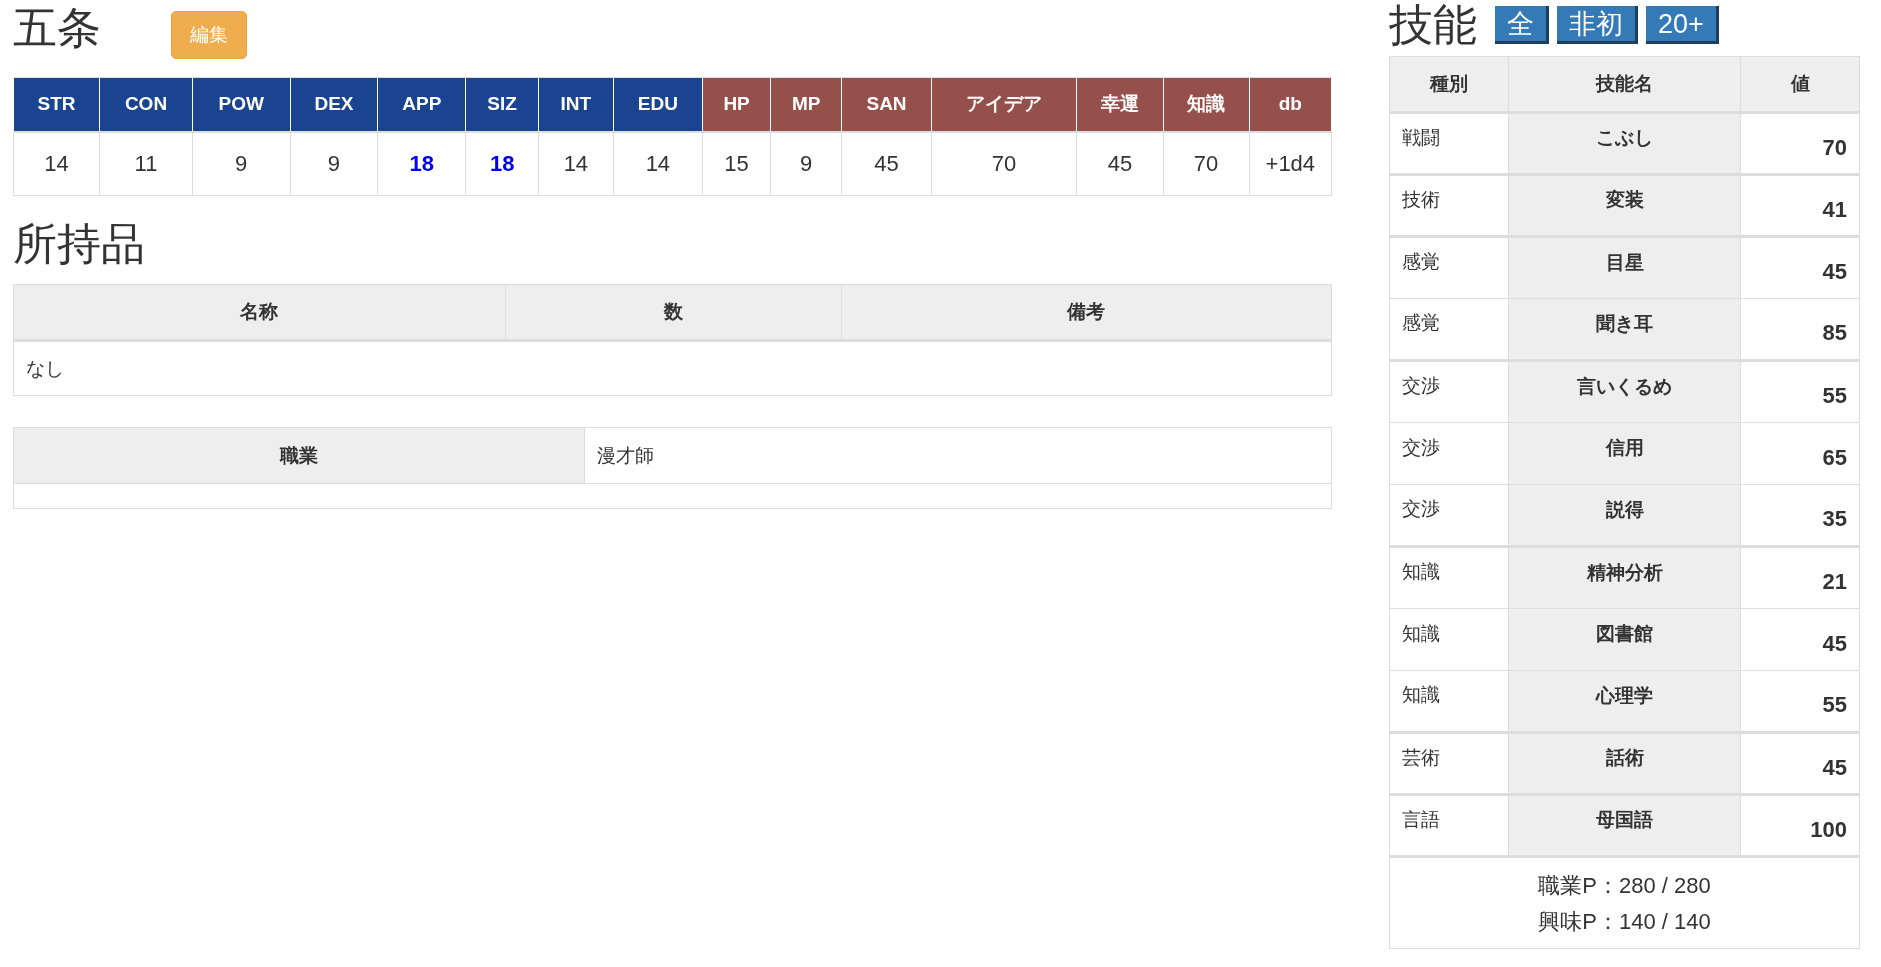 The height and width of the screenshot is (967, 1881). What do you see at coordinates (1624, 205) in the screenshot?
I see `skill-name: 変装` at bounding box center [1624, 205].